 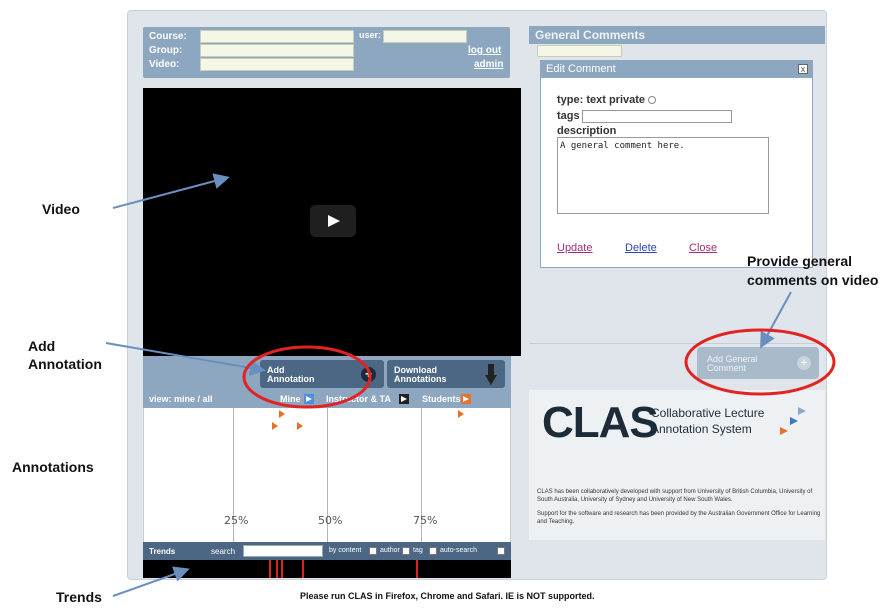 I want to click on tags-label: tags, so click(x=568, y=116).